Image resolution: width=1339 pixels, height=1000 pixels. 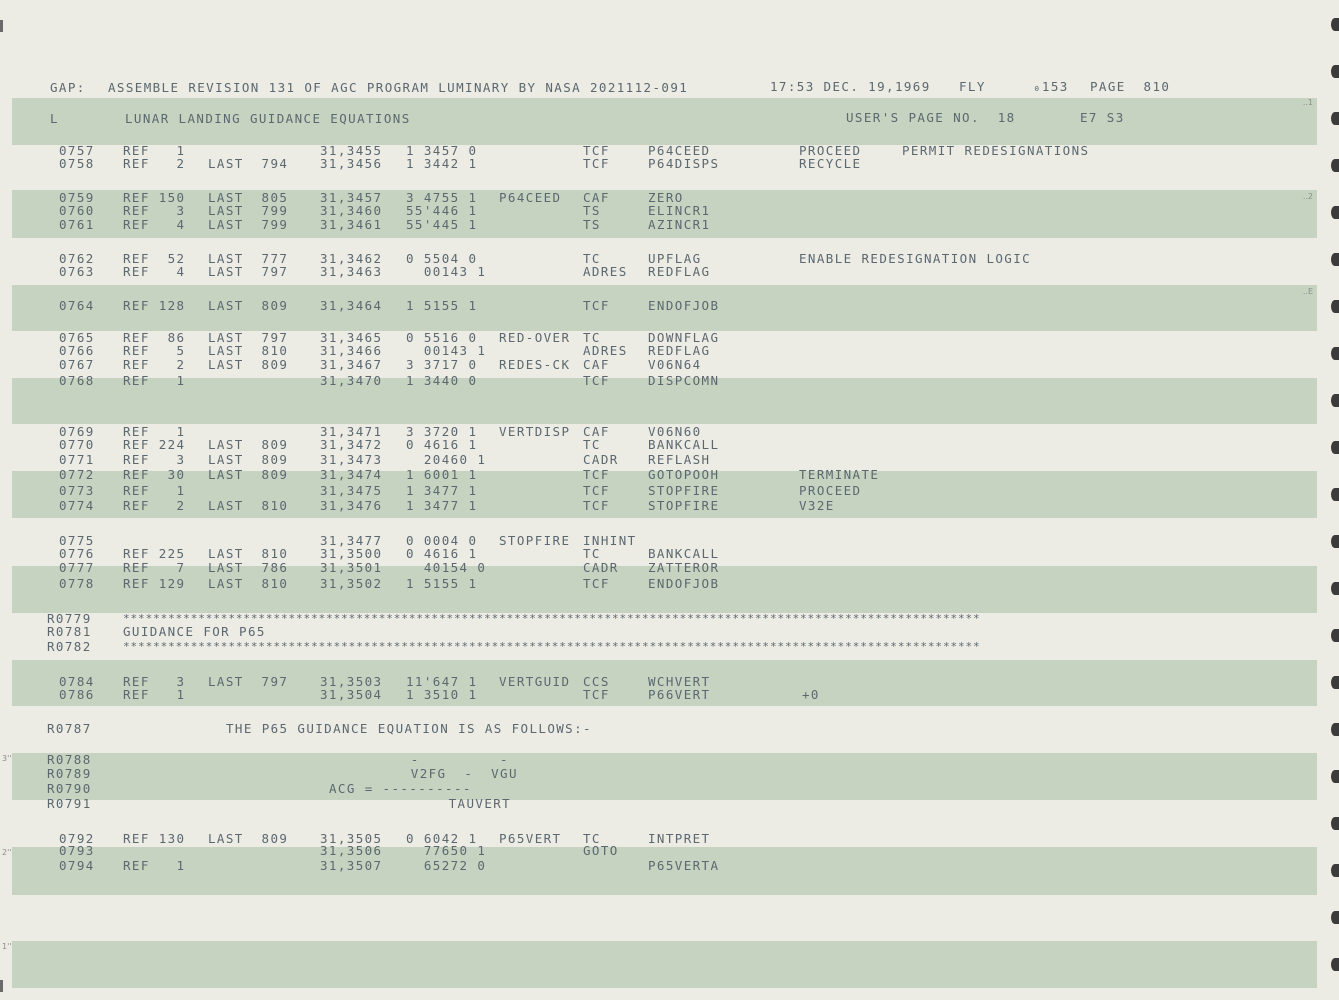 What do you see at coordinates (69, 631) in the screenshot?
I see `listing-ln: R0781` at bounding box center [69, 631].